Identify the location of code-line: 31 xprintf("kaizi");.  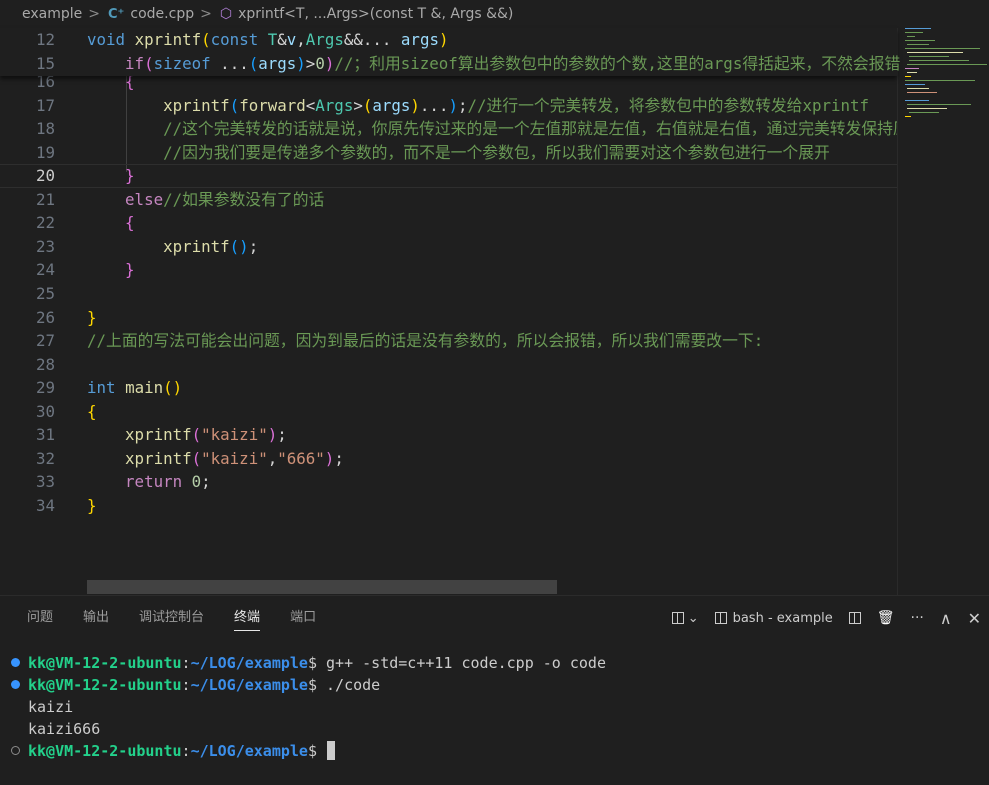
(448, 435).